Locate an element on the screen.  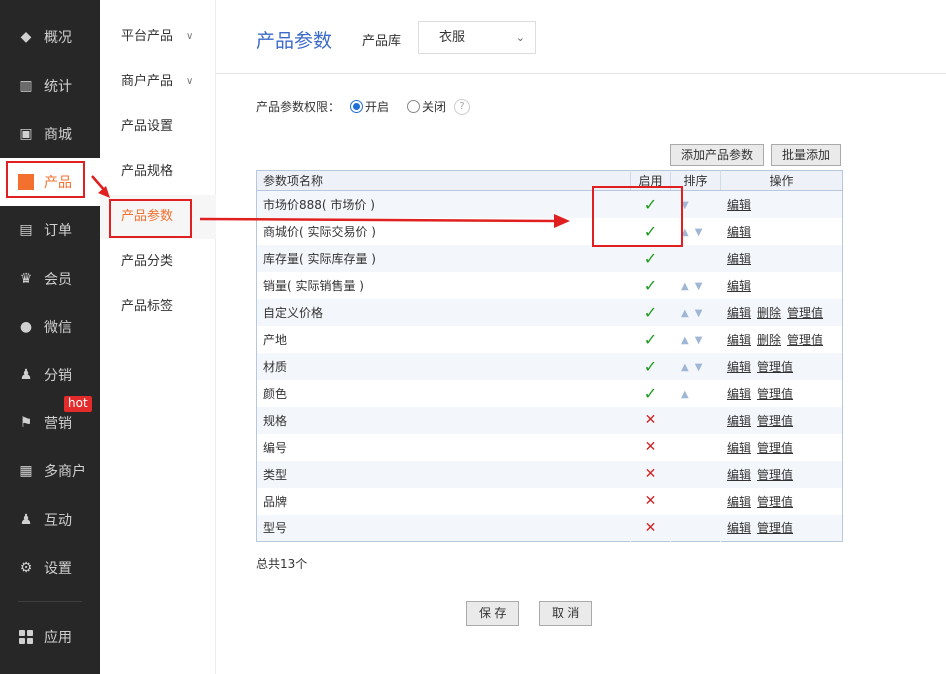
nav-item-1: ▥ 统计 is located at coordinates (50, 86).